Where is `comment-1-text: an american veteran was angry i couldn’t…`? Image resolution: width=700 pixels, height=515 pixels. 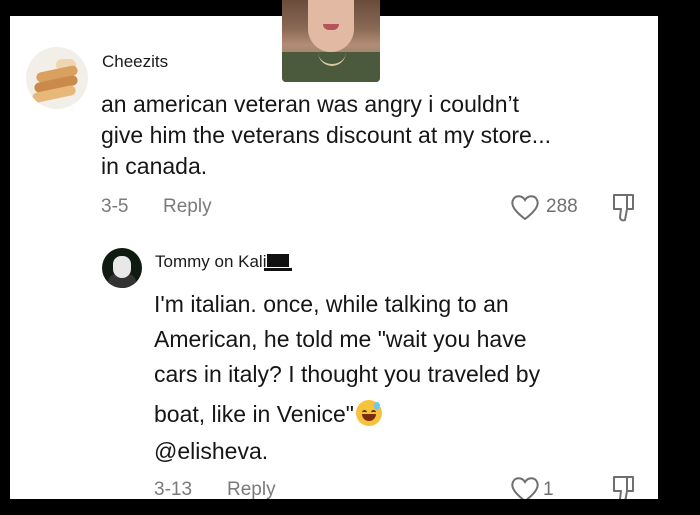 comment-1-text: an american veteran was angry i couldn’t… is located at coordinates (326, 135).